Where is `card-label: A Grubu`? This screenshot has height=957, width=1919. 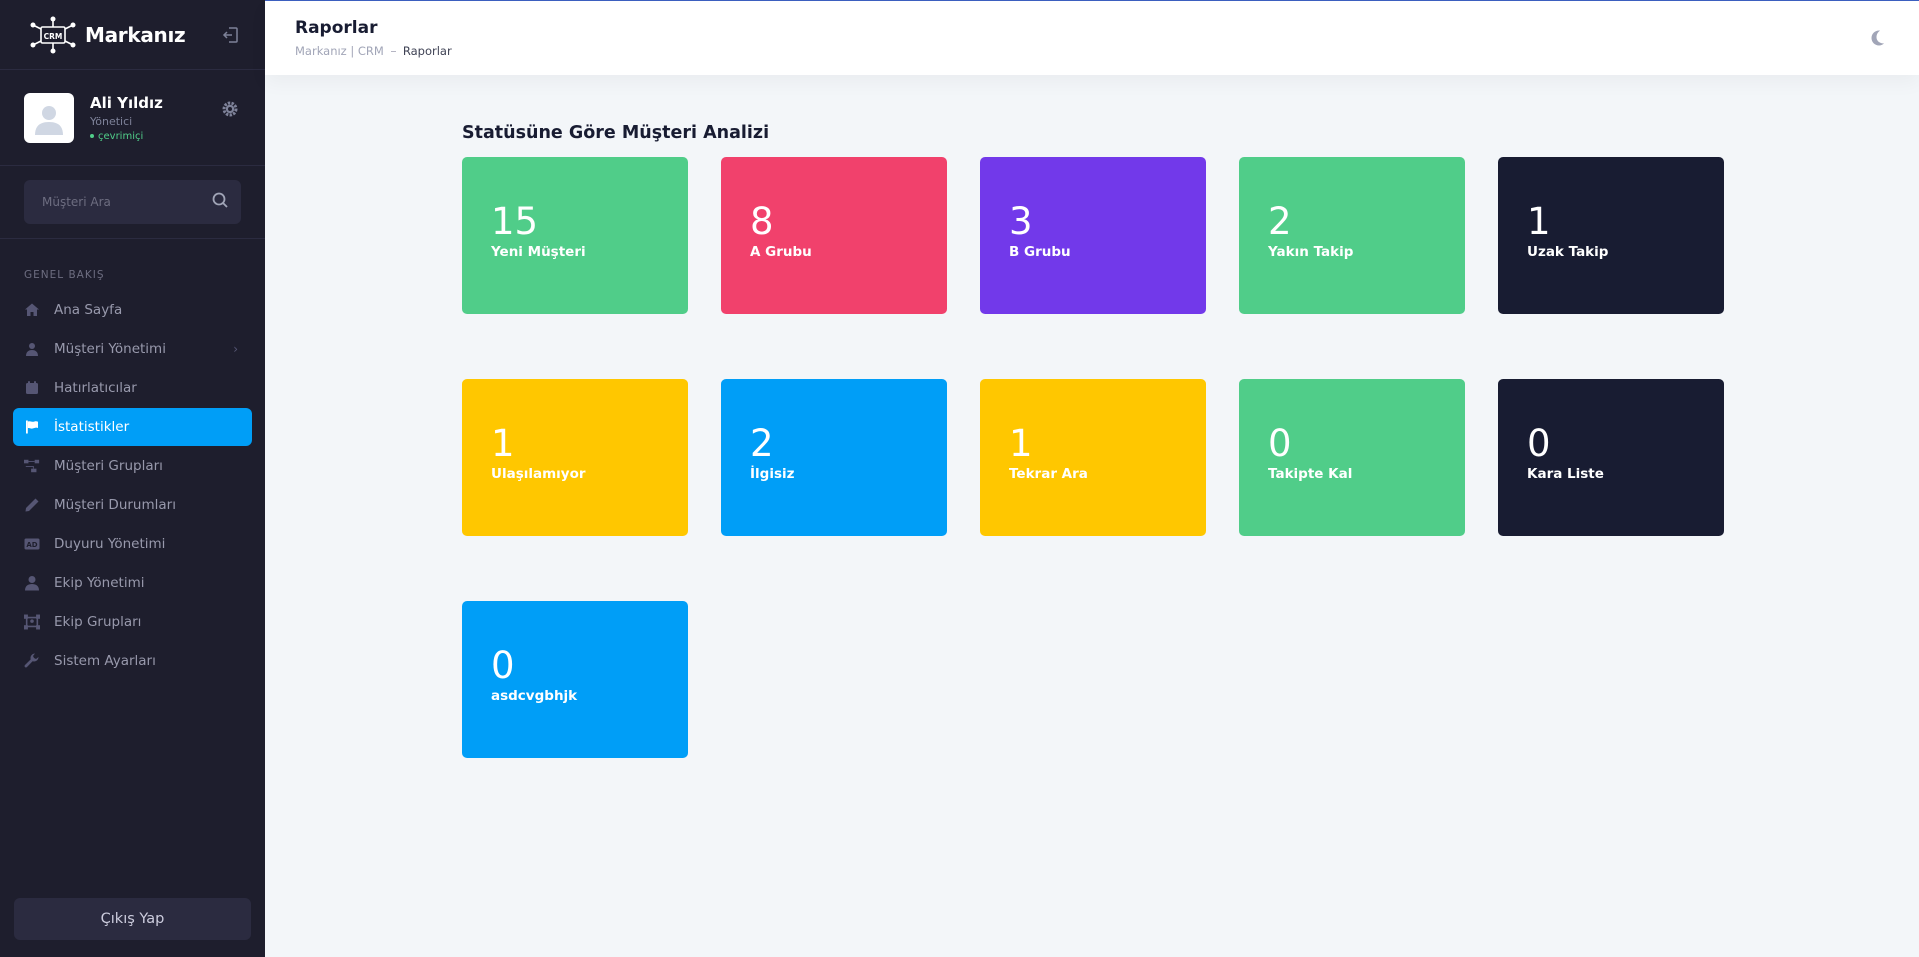 card-label: A Grubu is located at coordinates (781, 252).